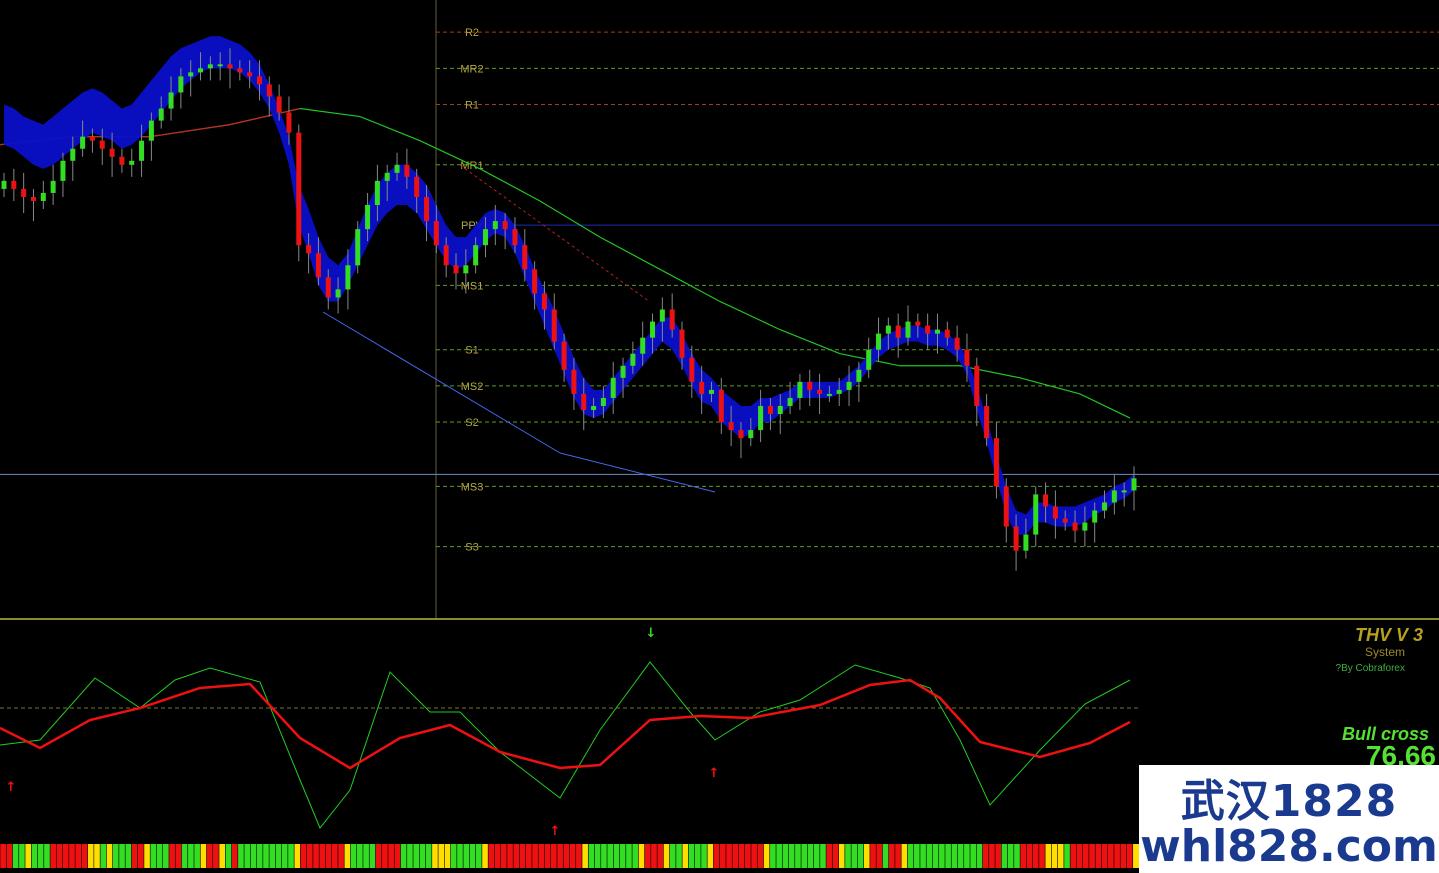 Image resolution: width=1439 pixels, height=873 pixels. Describe the element at coordinates (472, 387) in the screenshot. I see `pivot-label-ms2: MS2` at that location.